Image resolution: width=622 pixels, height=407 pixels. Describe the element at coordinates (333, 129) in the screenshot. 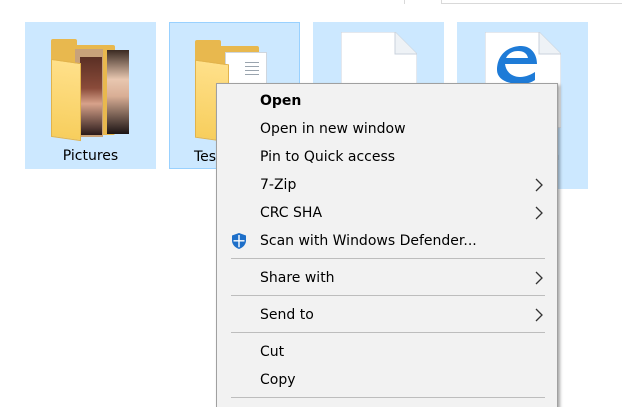

I see `menu-item-label: Open in new window` at that location.